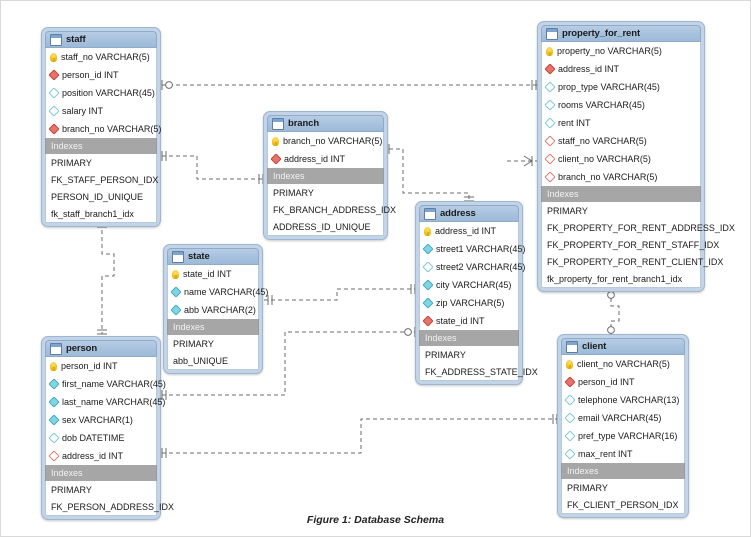  What do you see at coordinates (630, 244) in the screenshot?
I see `index-row: FK_PROPERTY_FOR_RENT_STAFF_IDX` at bounding box center [630, 244].